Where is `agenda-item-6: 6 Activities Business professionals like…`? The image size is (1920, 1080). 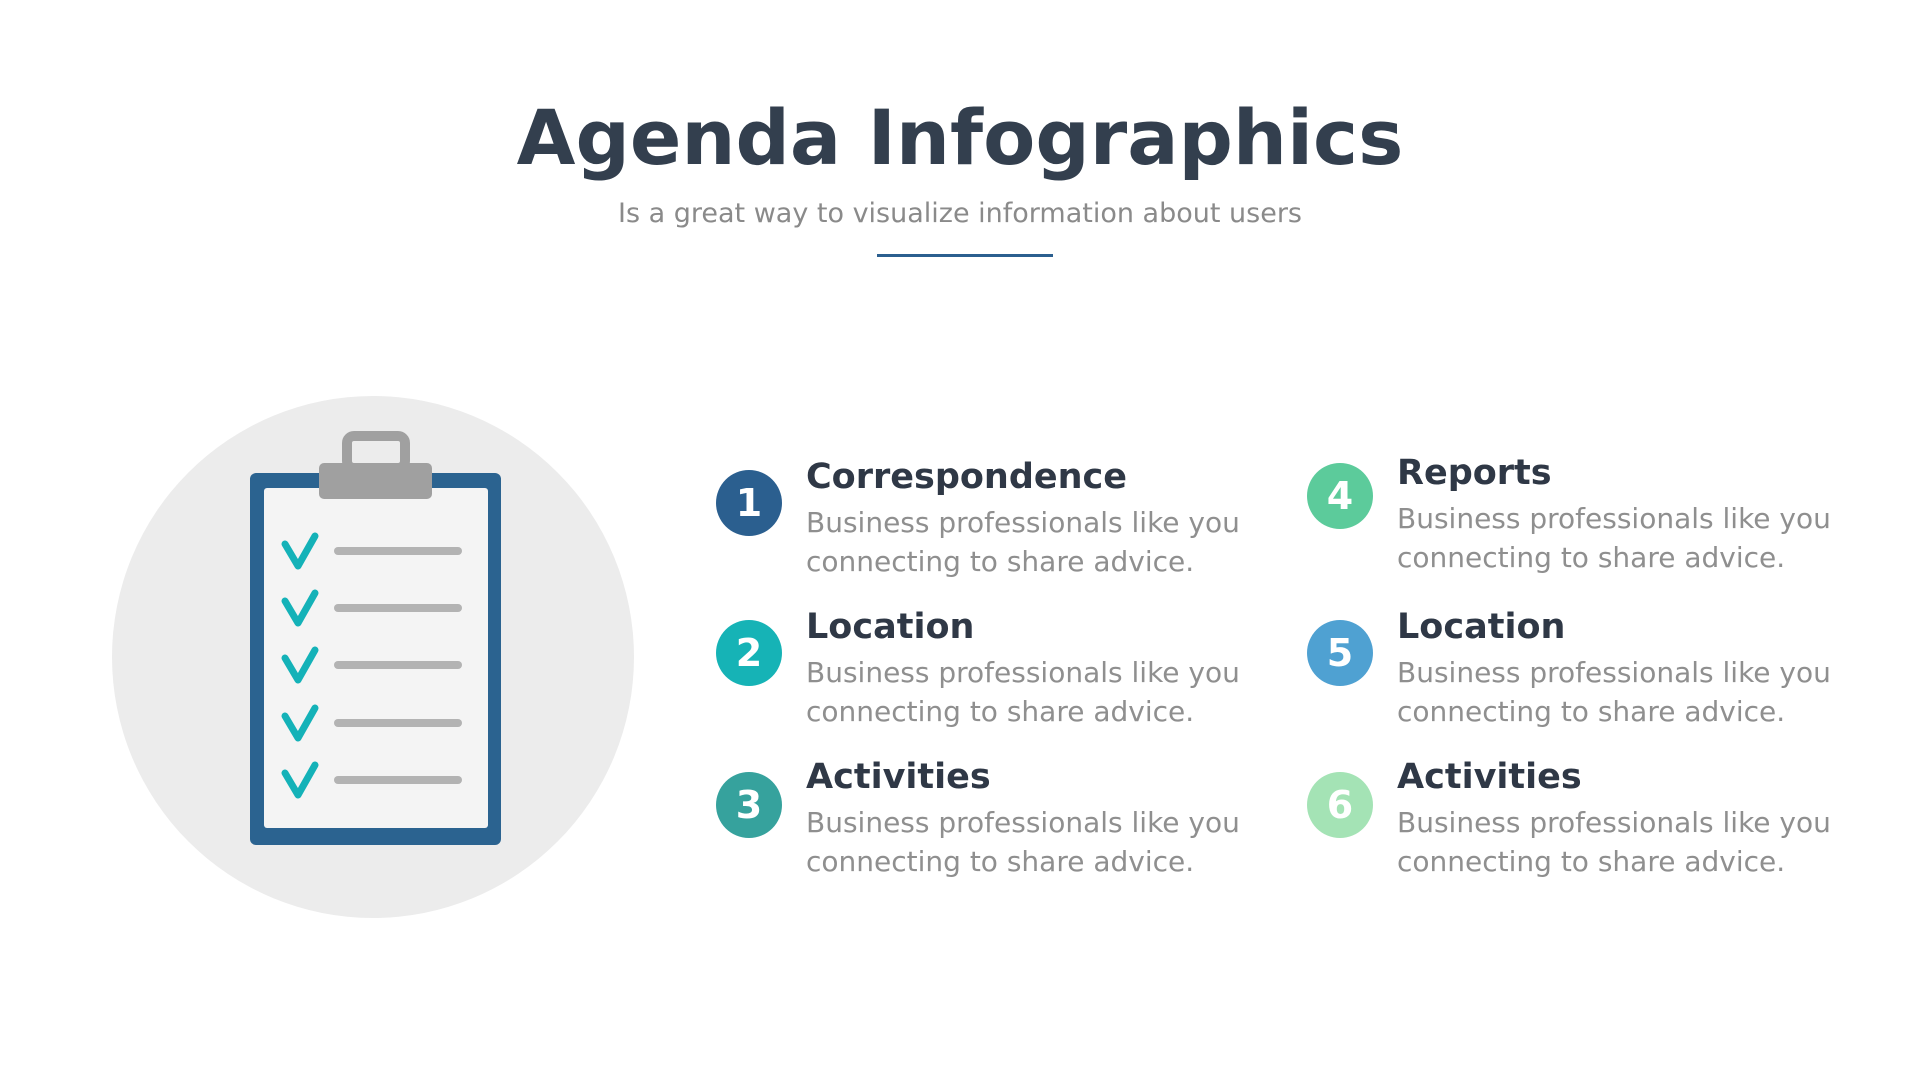 agenda-item-6: 6 Activities Business professionals like… is located at coordinates (1577, 825).